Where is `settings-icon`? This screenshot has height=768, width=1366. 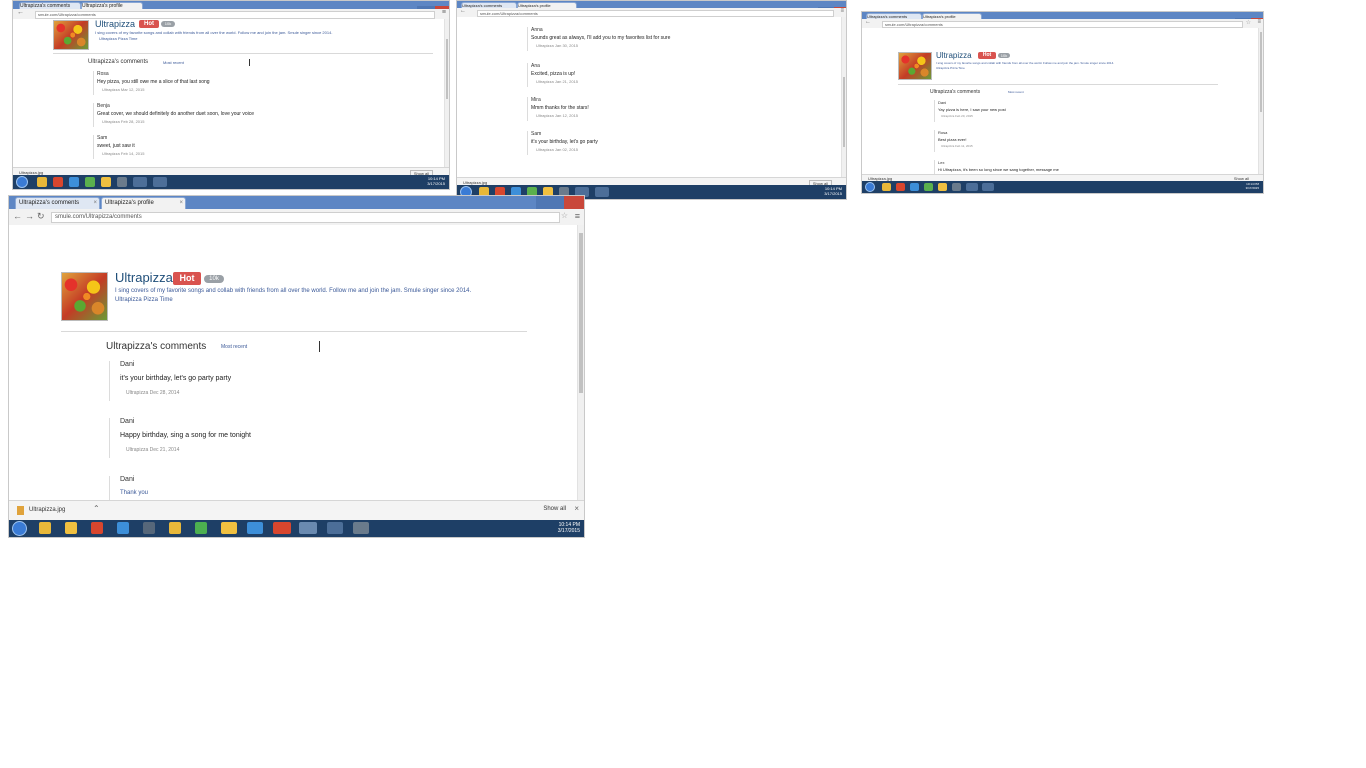
settings-icon is located at coordinates (361, 528).